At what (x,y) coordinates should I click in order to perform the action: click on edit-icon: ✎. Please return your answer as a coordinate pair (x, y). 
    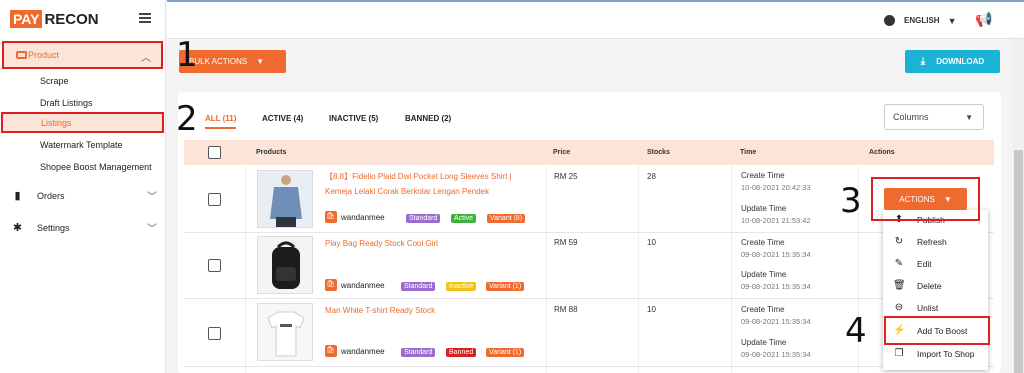
    Looking at the image, I should click on (899, 263).